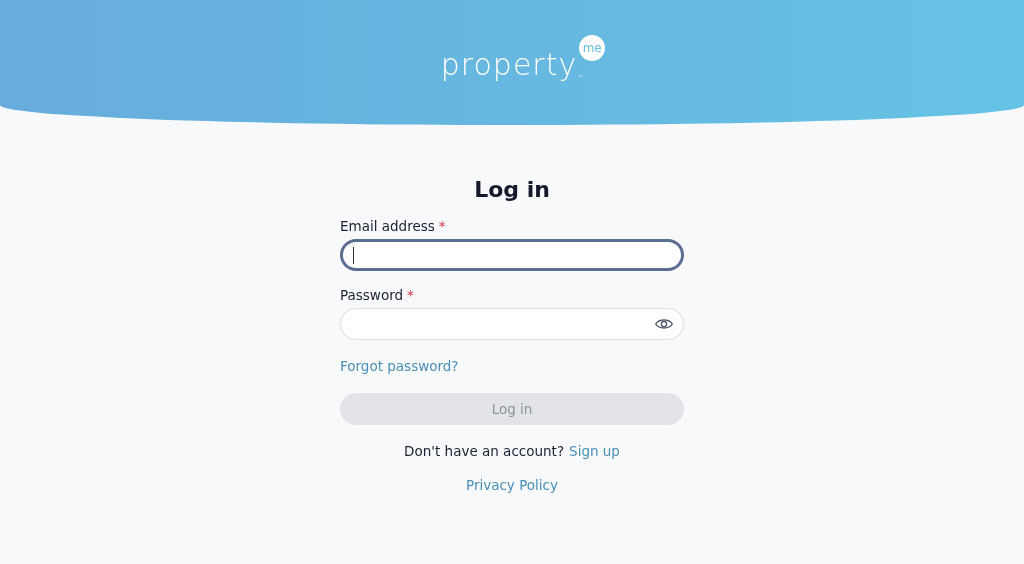  Describe the element at coordinates (512, 485) in the screenshot. I see `privacy-policy-link: Privacy Policy` at that location.